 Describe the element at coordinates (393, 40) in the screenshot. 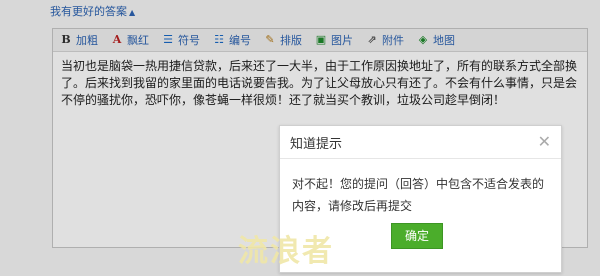

I see `toolbar-attachment-label: 附件` at that location.